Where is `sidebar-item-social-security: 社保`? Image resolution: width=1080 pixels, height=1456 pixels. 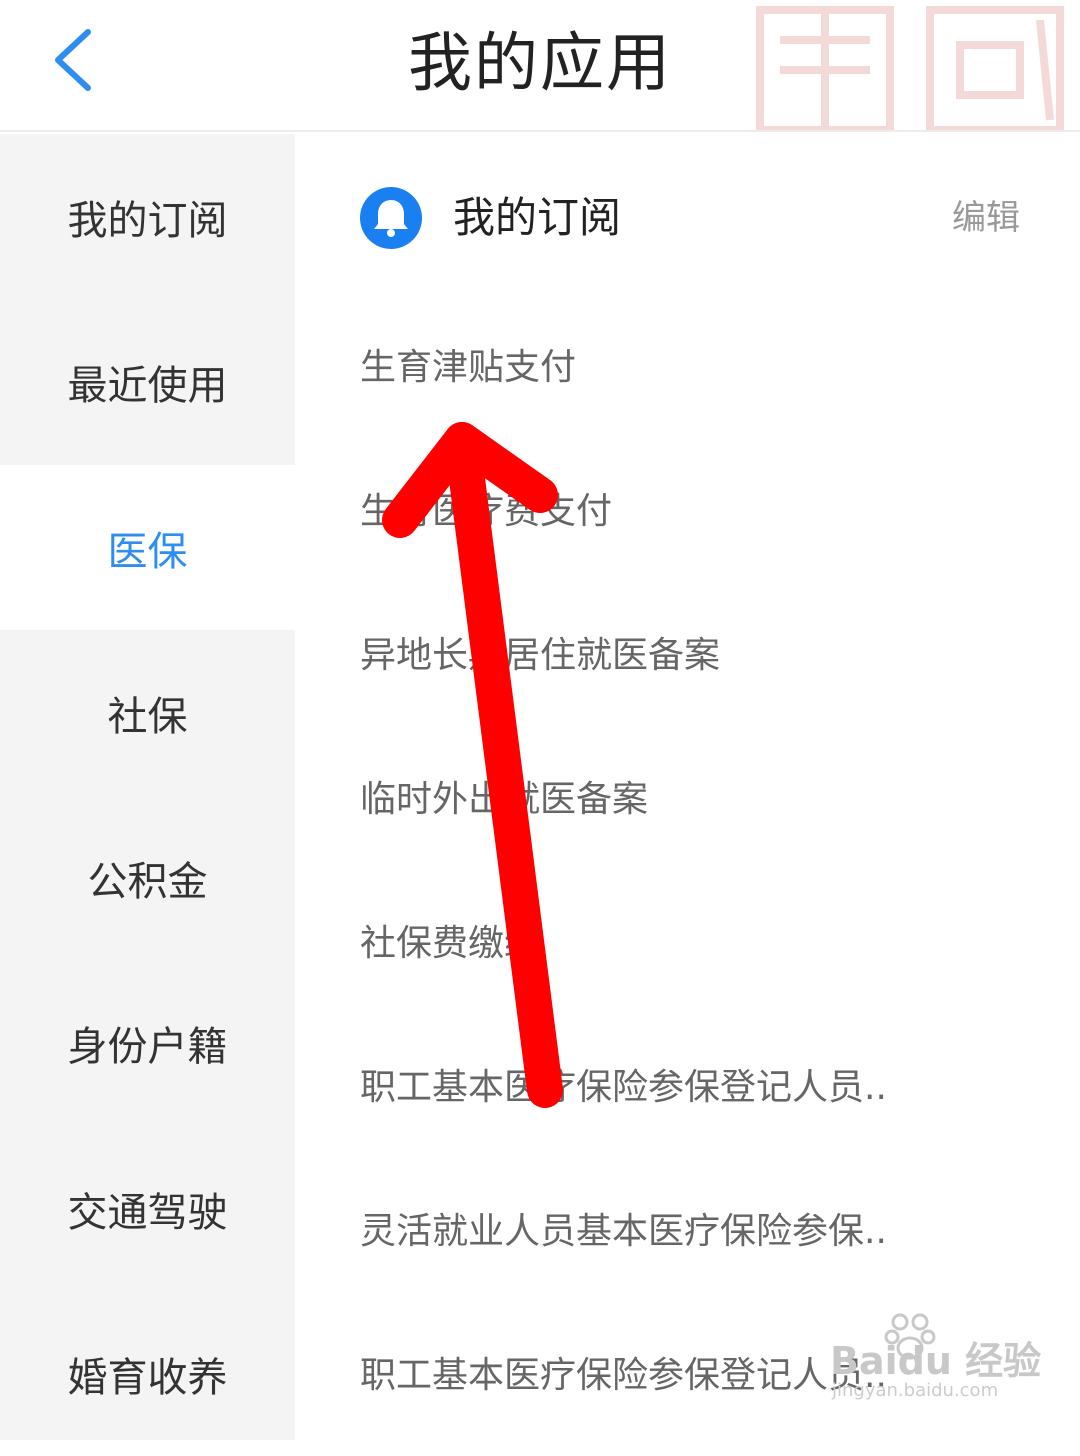
sidebar-item-social-security: 社保 is located at coordinates (147, 712).